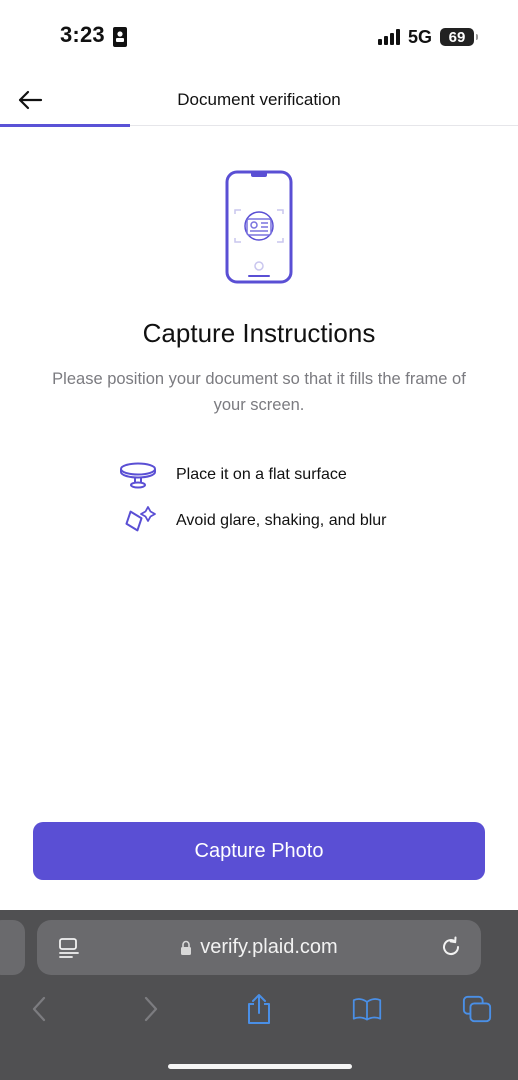 This screenshot has height=1080, width=518. What do you see at coordinates (388, 37) in the screenshot?
I see `cellular-signal-icon` at bounding box center [388, 37].